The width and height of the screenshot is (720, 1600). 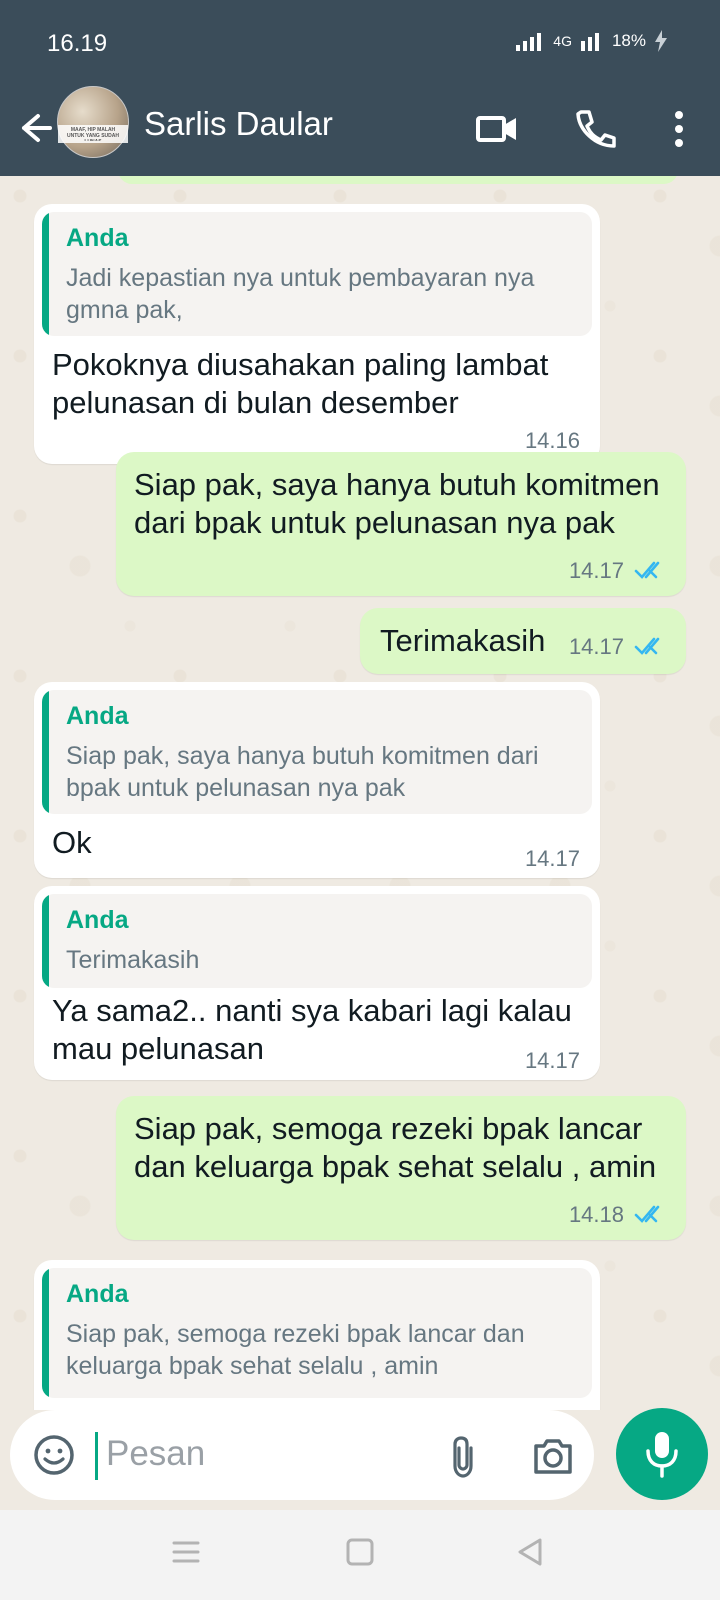 I want to click on previous-message-edge, so click(x=398, y=180).